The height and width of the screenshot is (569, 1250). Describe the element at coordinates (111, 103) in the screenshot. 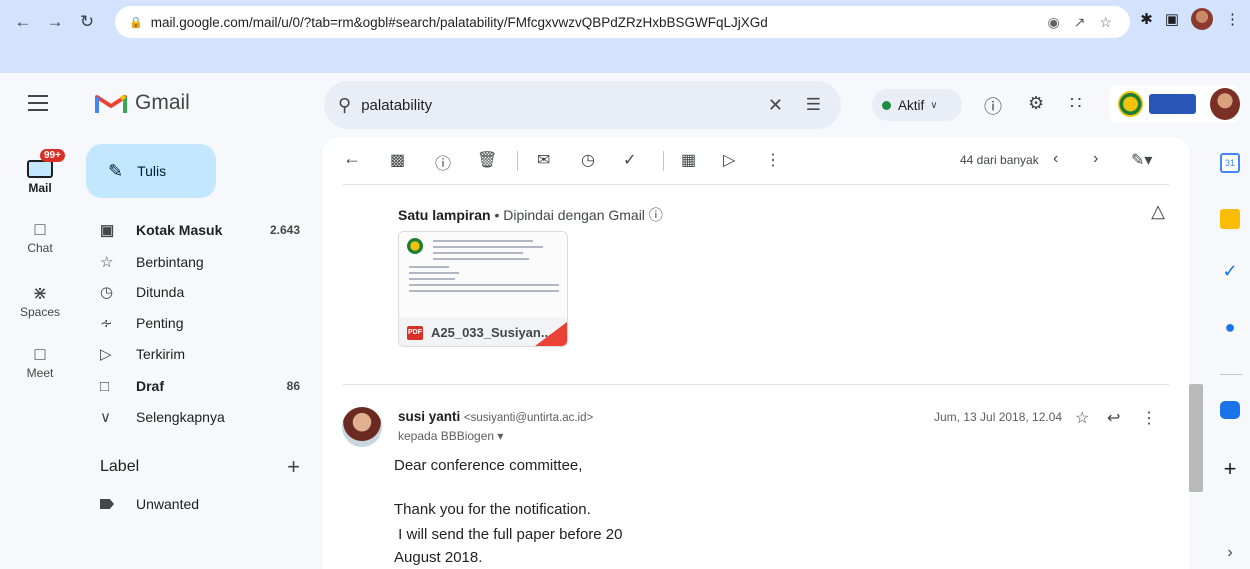

I see `gmail-m-icon` at that location.